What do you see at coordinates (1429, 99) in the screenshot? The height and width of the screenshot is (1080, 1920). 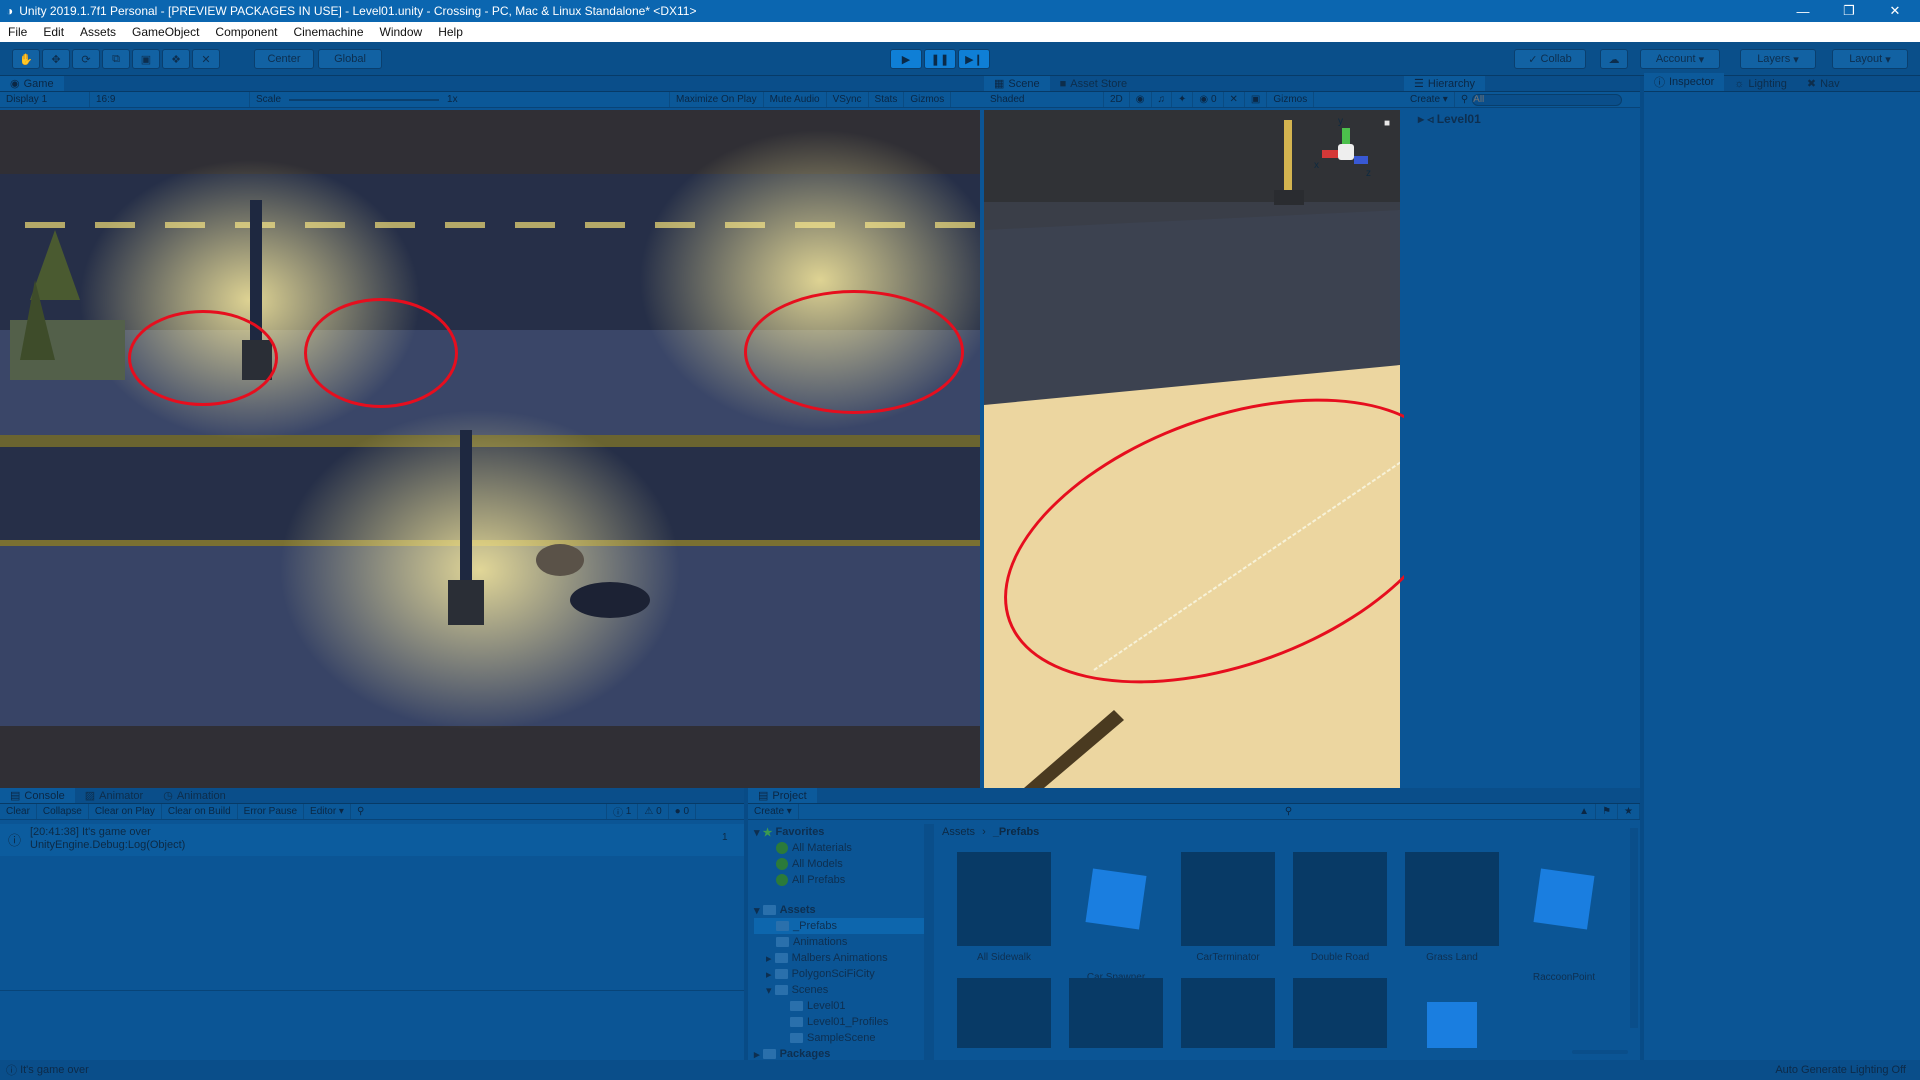 I see `hierarchy-create-dropdown: Create ▾` at bounding box center [1429, 99].